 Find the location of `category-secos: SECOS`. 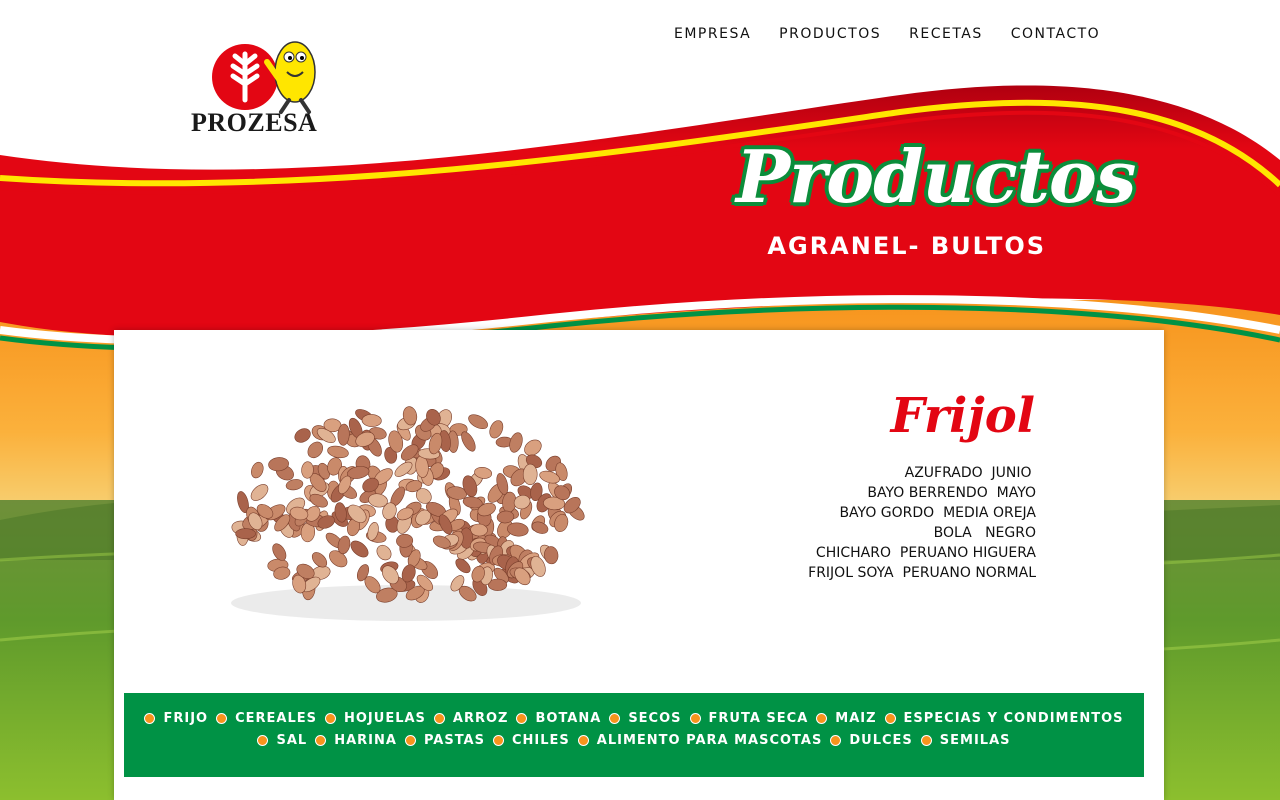

category-secos: SECOS is located at coordinates (645, 718).